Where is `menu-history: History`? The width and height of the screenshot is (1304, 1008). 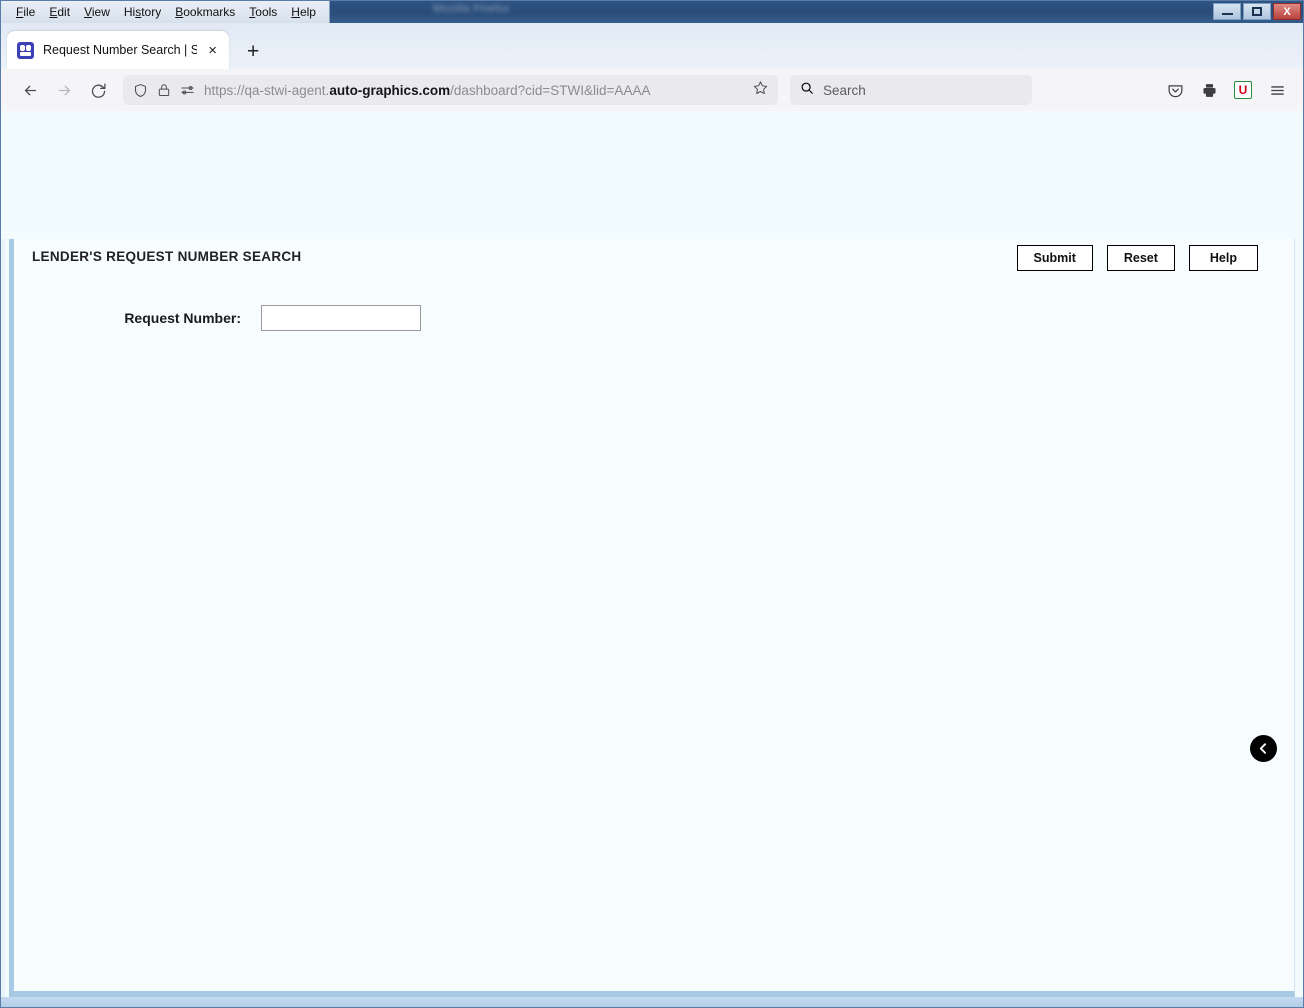 menu-history: History is located at coordinates (142, 12).